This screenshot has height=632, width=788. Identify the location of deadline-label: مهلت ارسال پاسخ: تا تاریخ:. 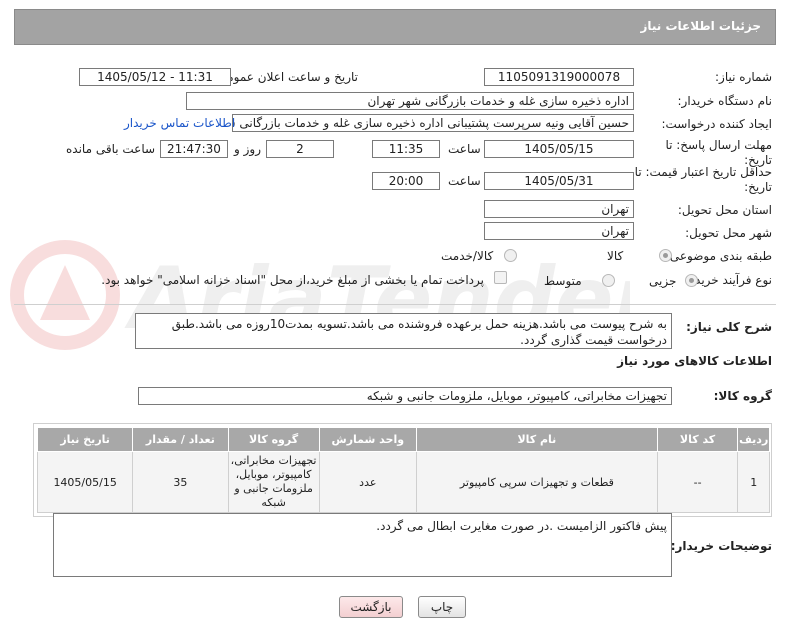
(718, 152).